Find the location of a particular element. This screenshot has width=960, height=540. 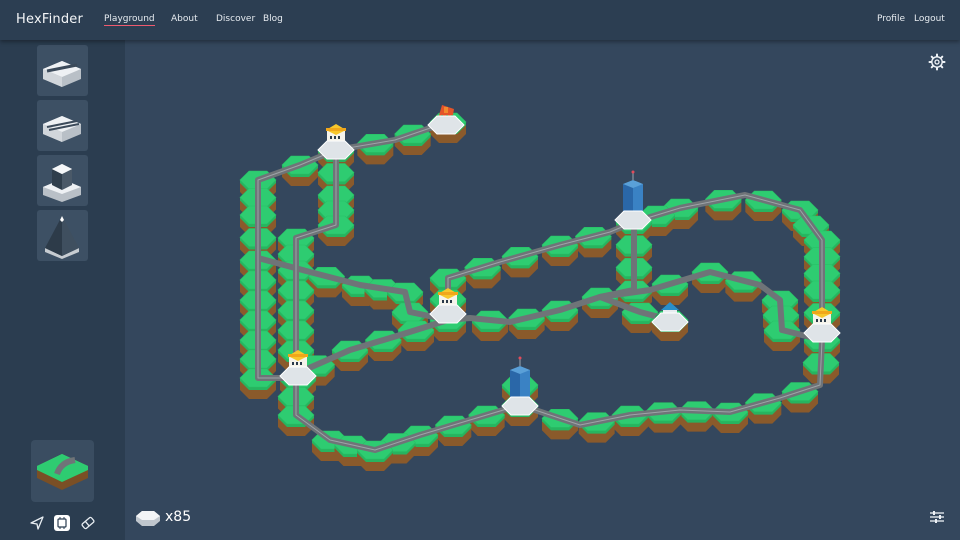

tile-double-ramp-button is located at coordinates (62, 125).